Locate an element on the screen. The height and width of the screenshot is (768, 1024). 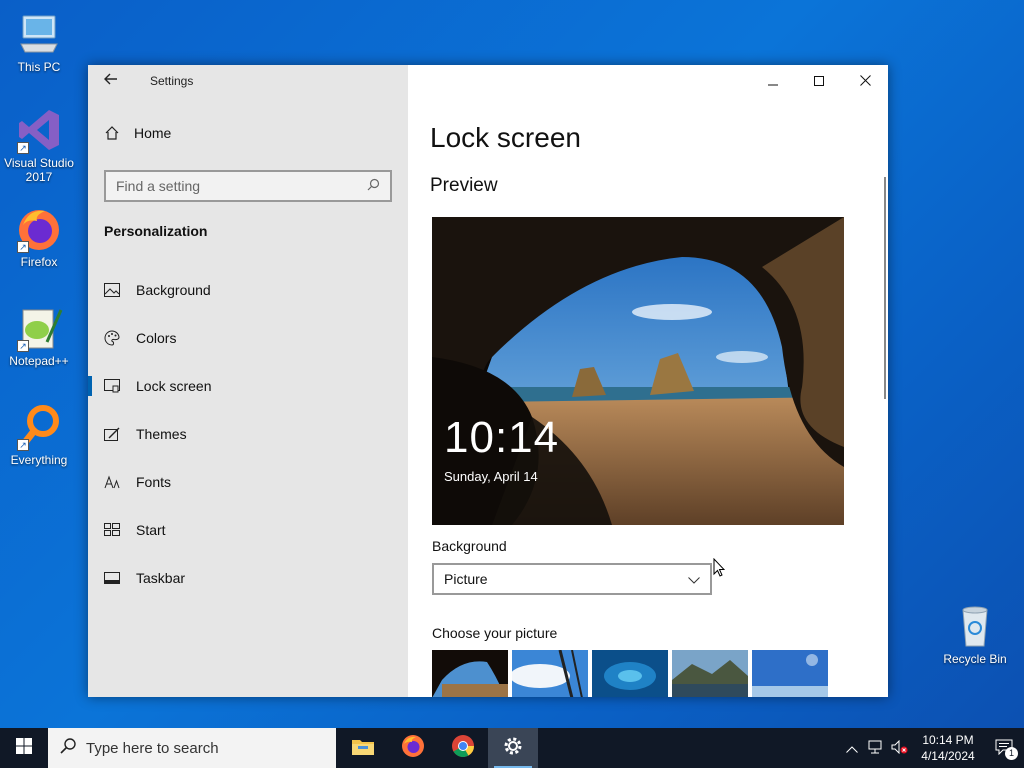
taskbar-app-firefox is located at coordinates (413, 748).